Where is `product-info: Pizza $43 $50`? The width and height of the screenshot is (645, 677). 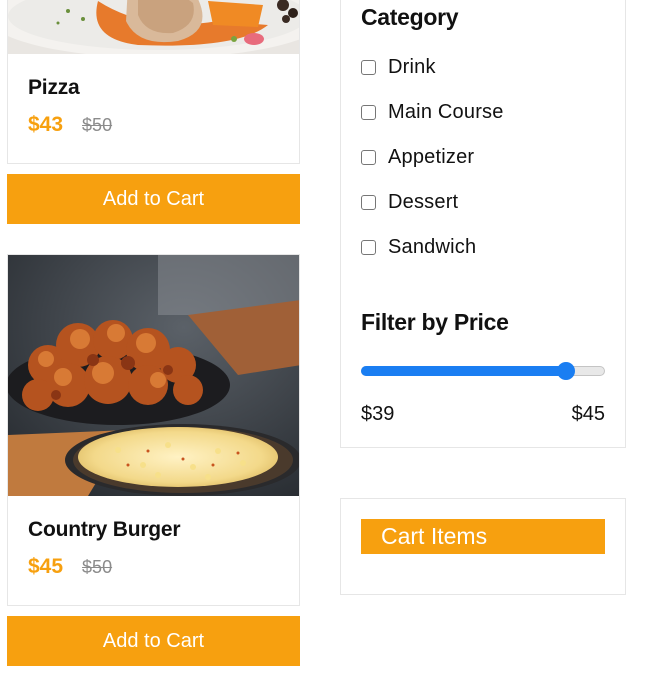 product-info: Pizza $43 $50 is located at coordinates (153, 95).